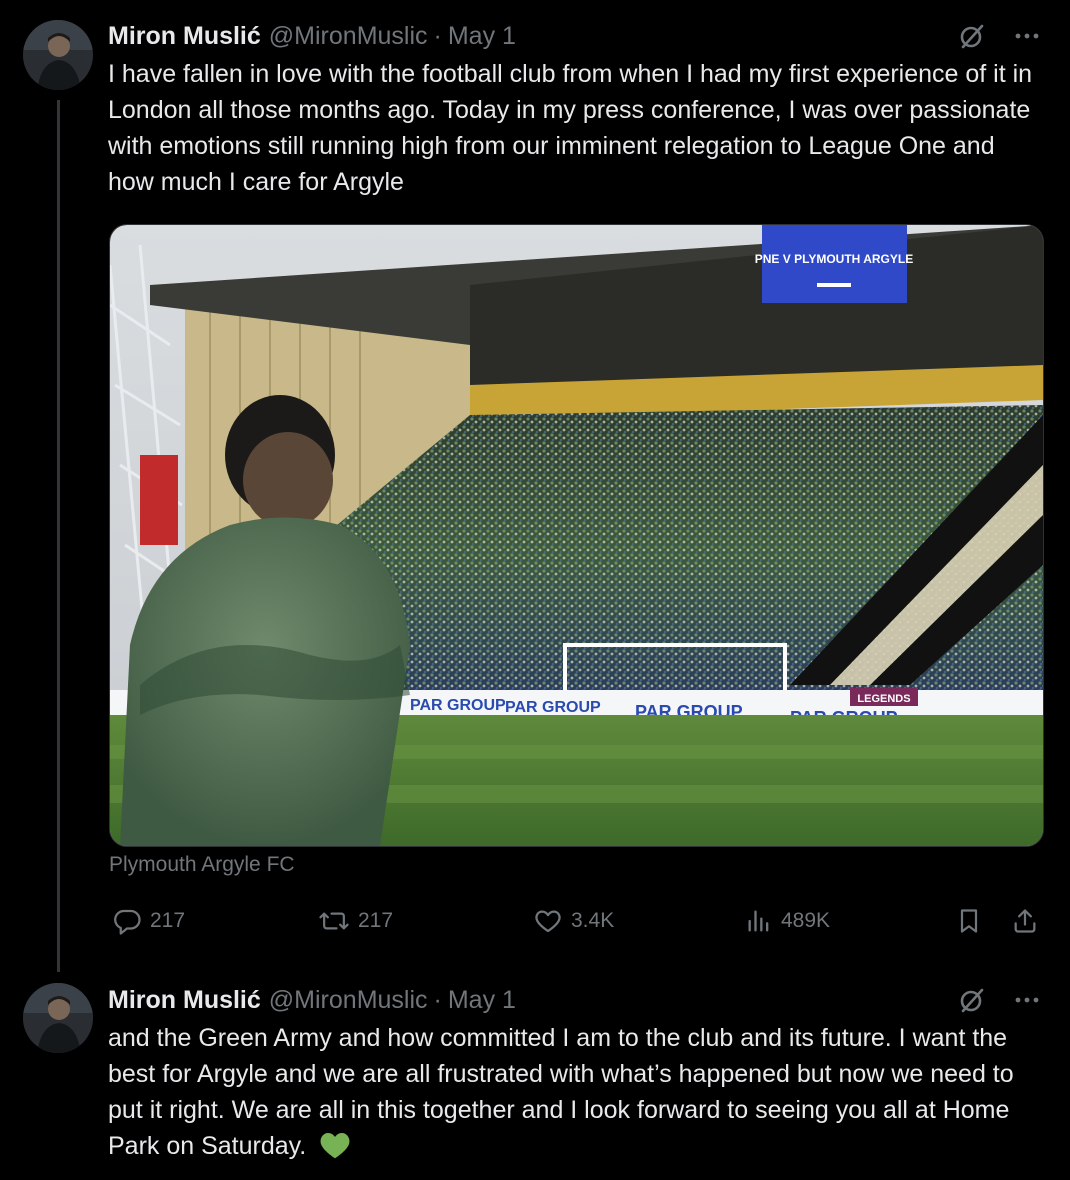  I want to click on views-button: 489K, so click(787, 921).